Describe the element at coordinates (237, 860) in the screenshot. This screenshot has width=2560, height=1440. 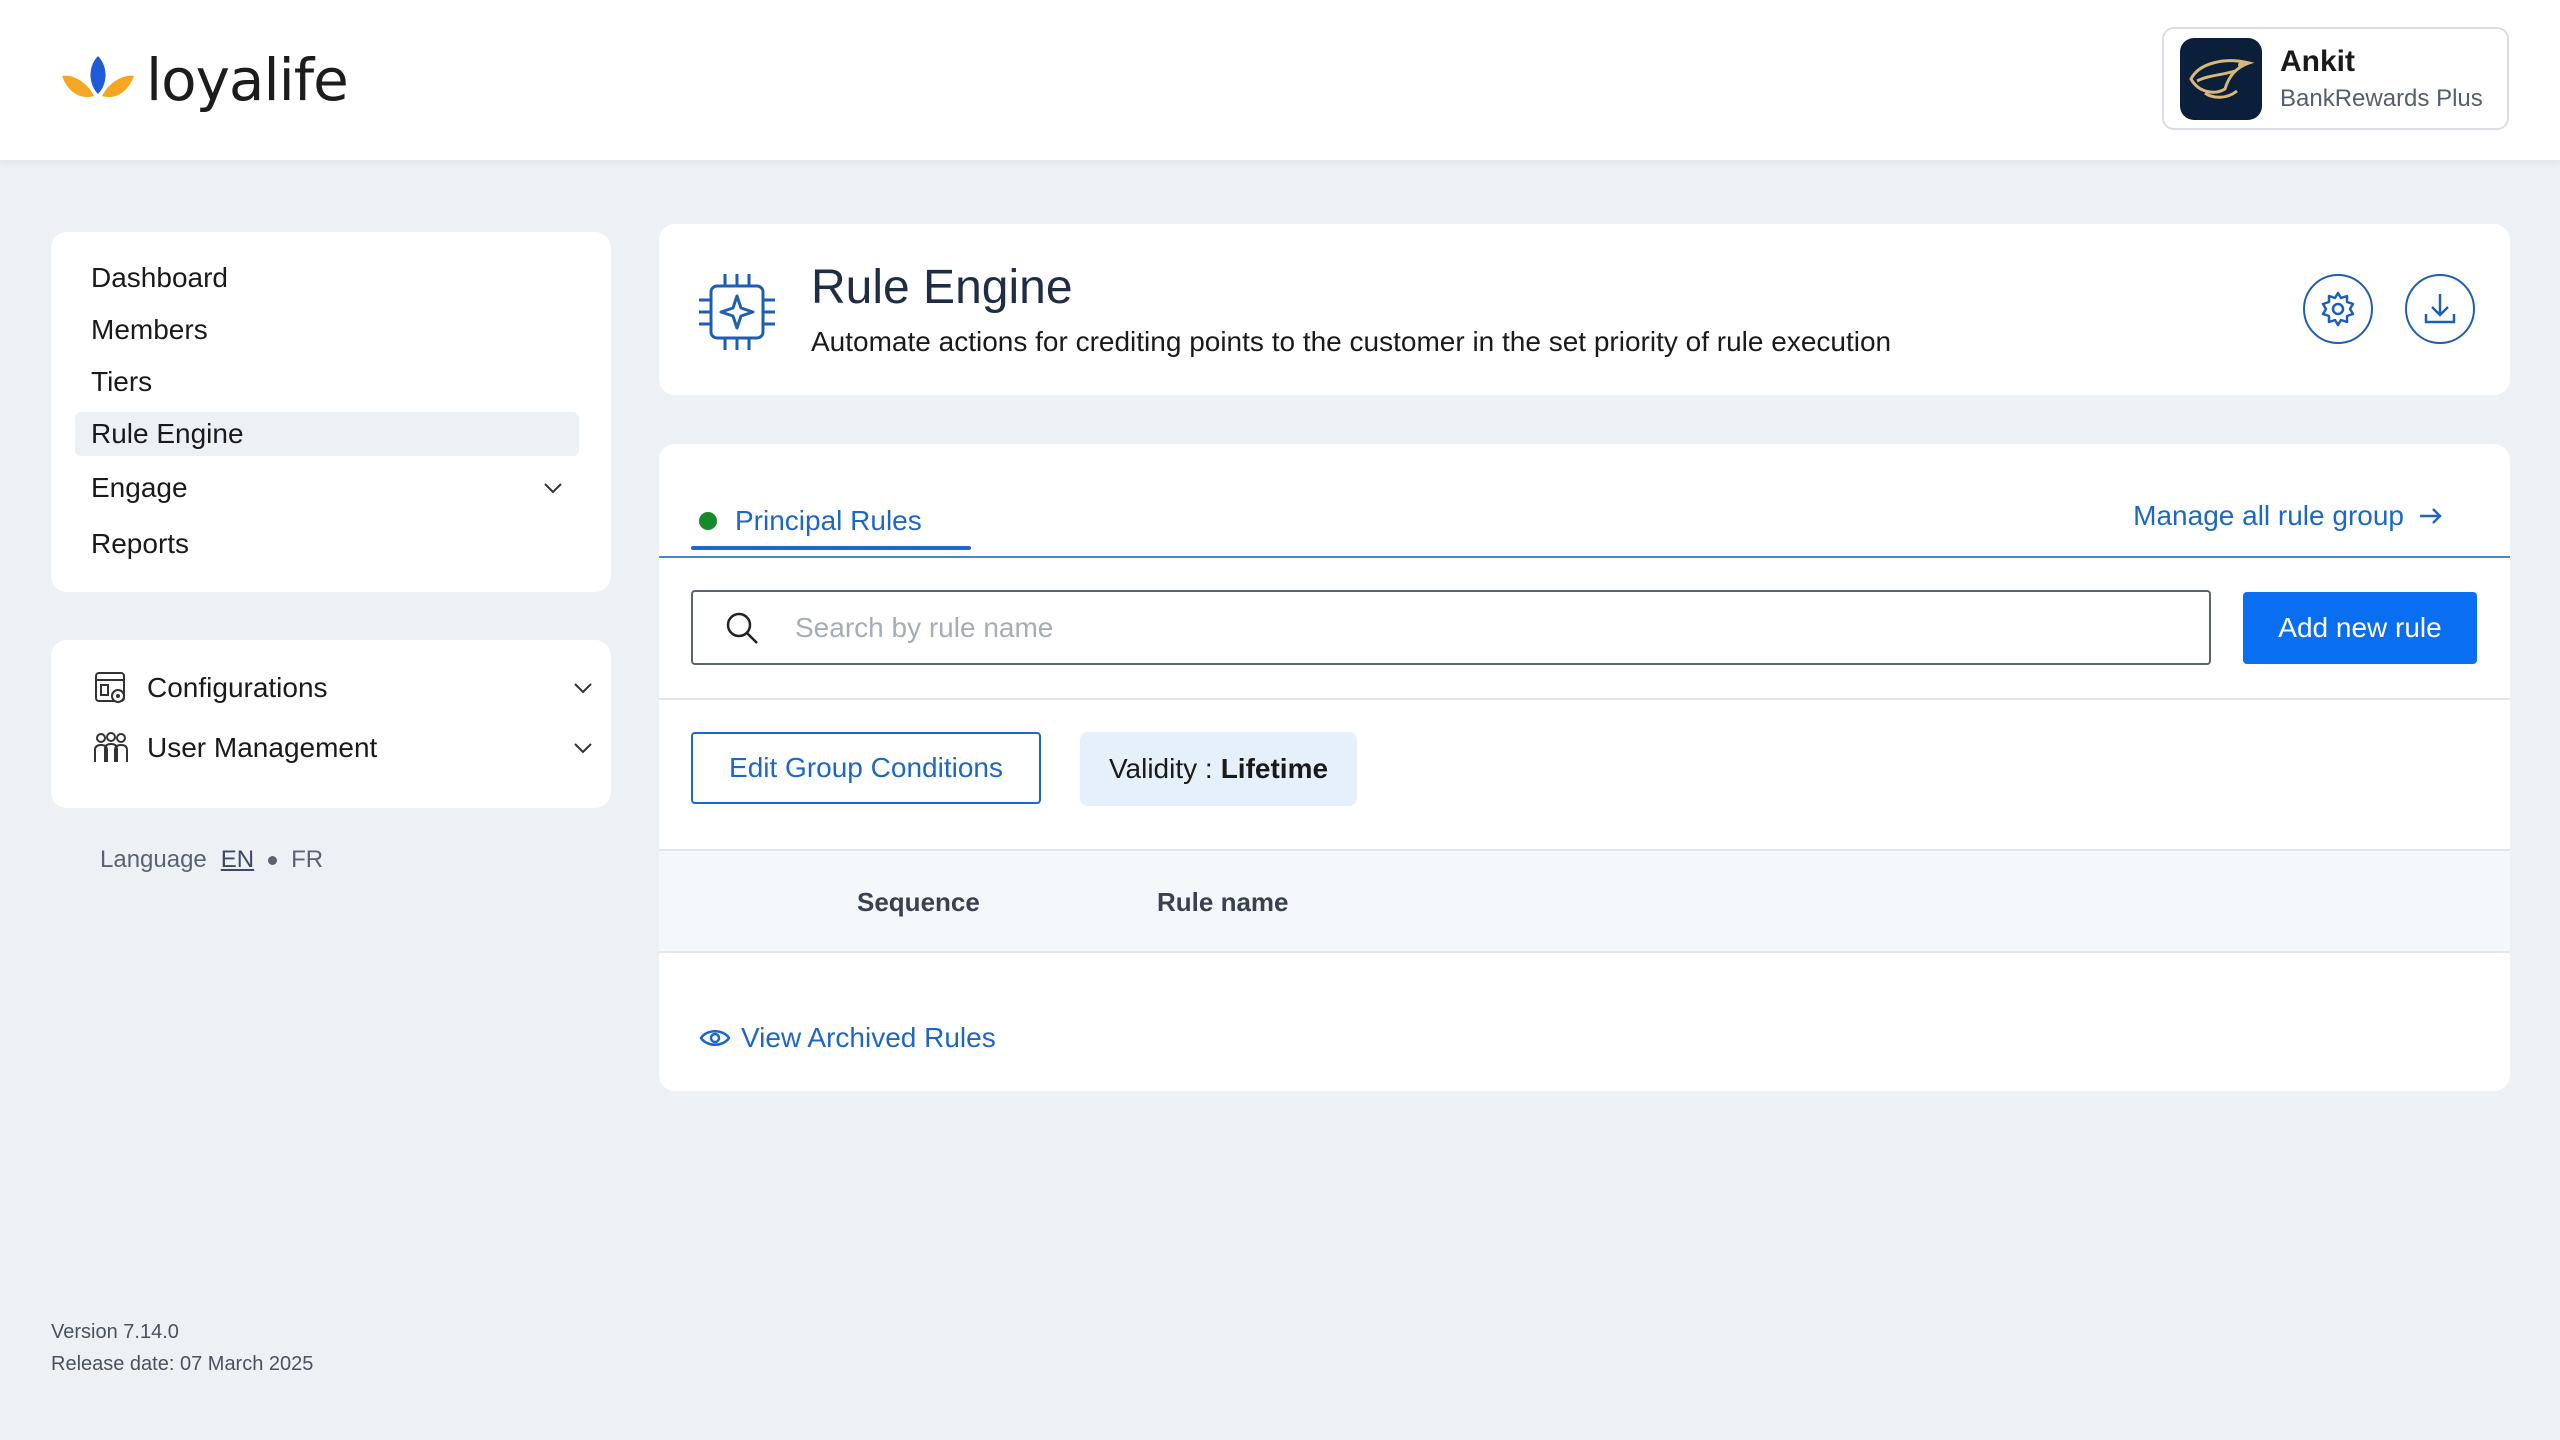
I see `language-option-en: EN` at that location.